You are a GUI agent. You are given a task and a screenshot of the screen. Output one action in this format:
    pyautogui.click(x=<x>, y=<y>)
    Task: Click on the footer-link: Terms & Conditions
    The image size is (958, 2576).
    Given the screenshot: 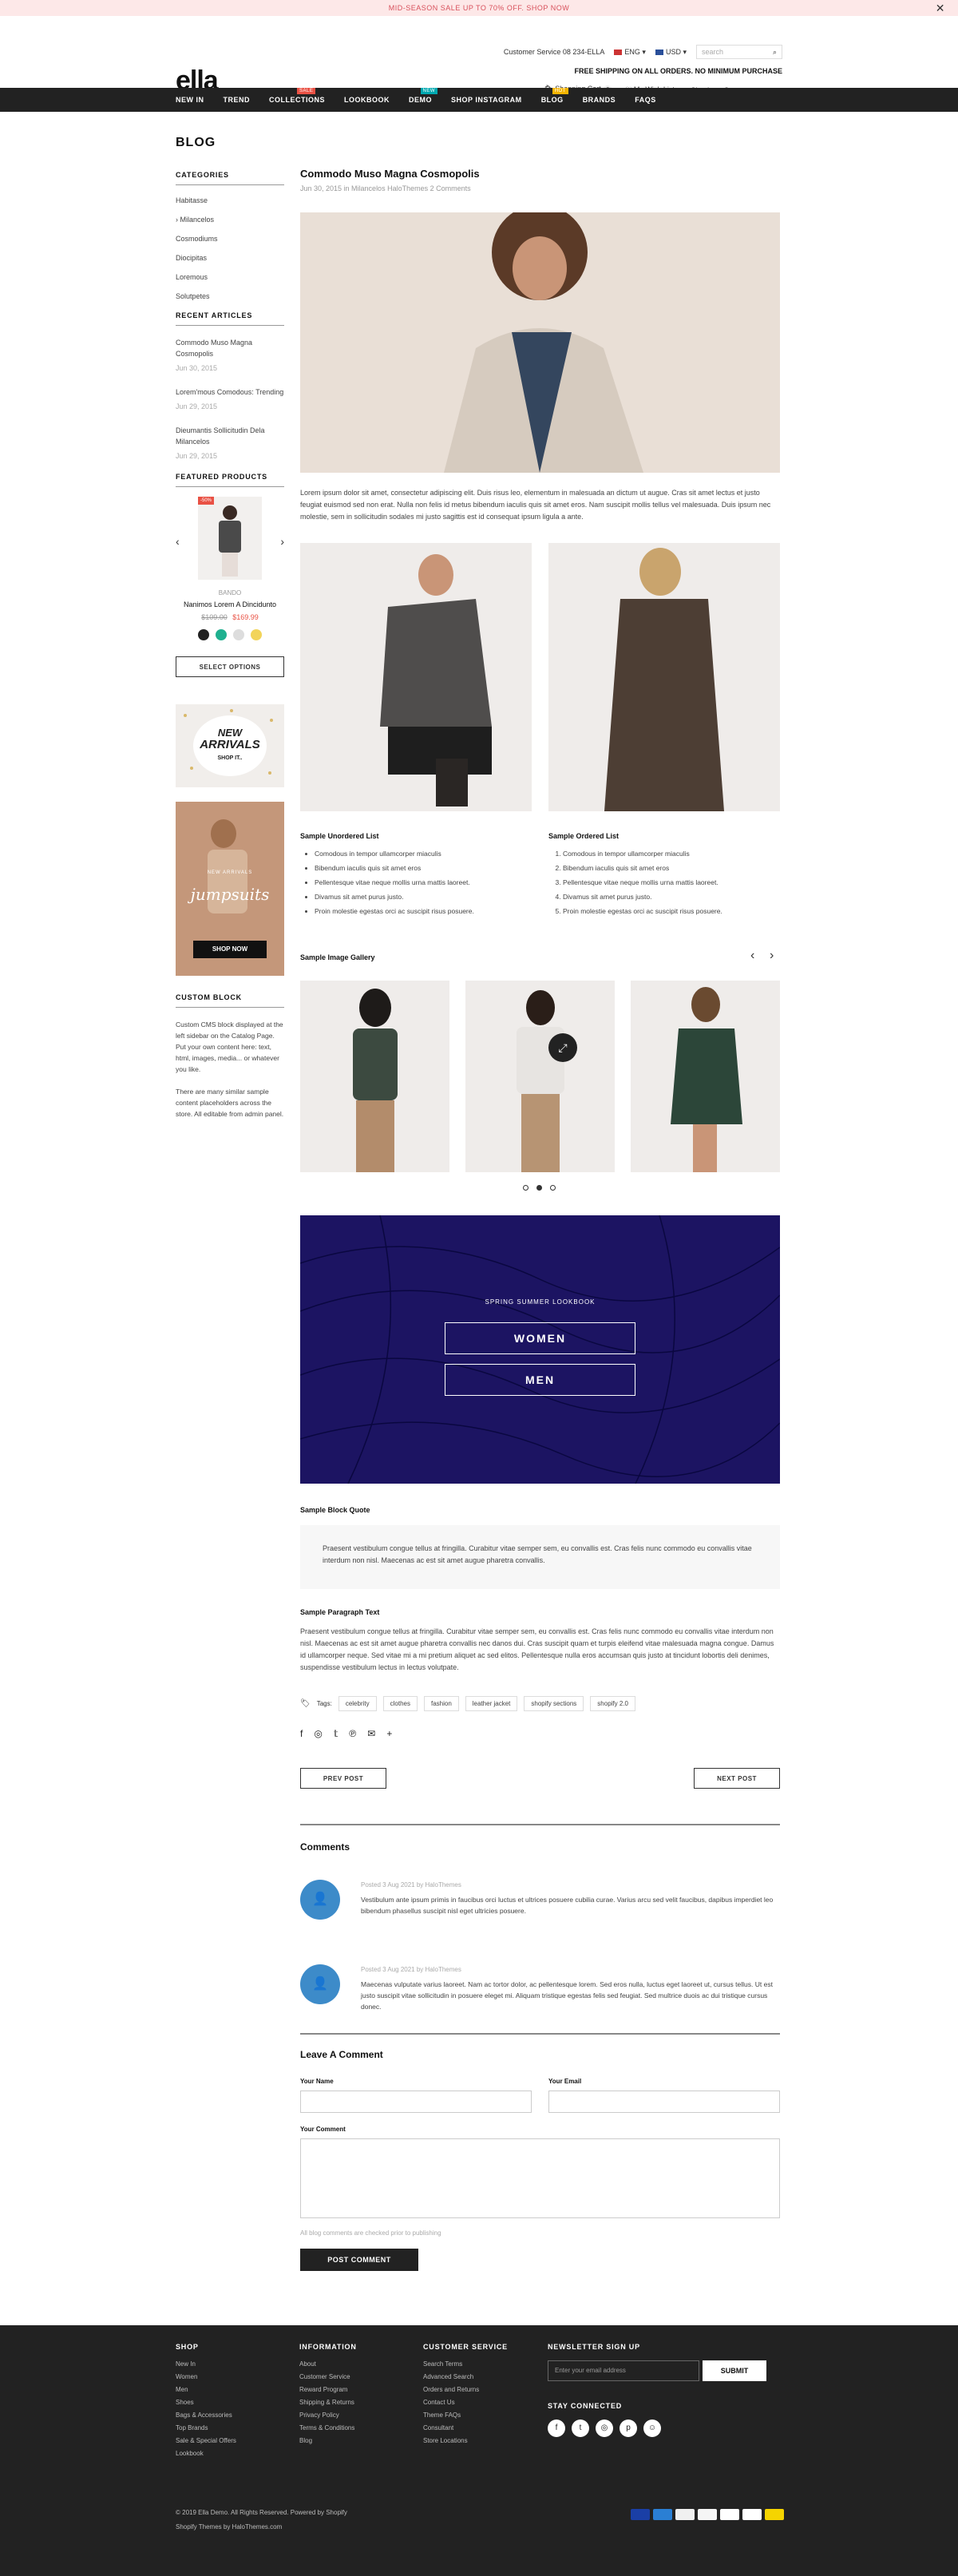 What is the action you would take?
    pyautogui.click(x=361, y=2427)
    